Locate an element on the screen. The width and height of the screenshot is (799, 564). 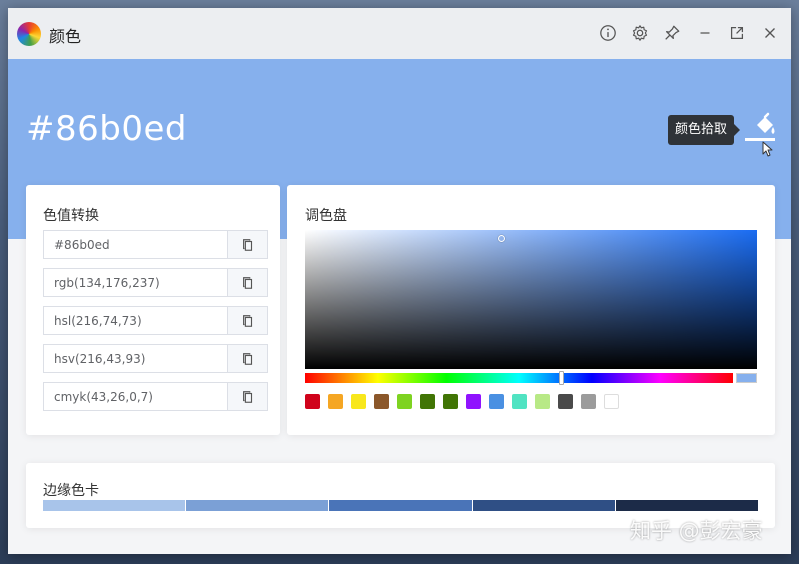
copy-hex-button is located at coordinates (247, 244).